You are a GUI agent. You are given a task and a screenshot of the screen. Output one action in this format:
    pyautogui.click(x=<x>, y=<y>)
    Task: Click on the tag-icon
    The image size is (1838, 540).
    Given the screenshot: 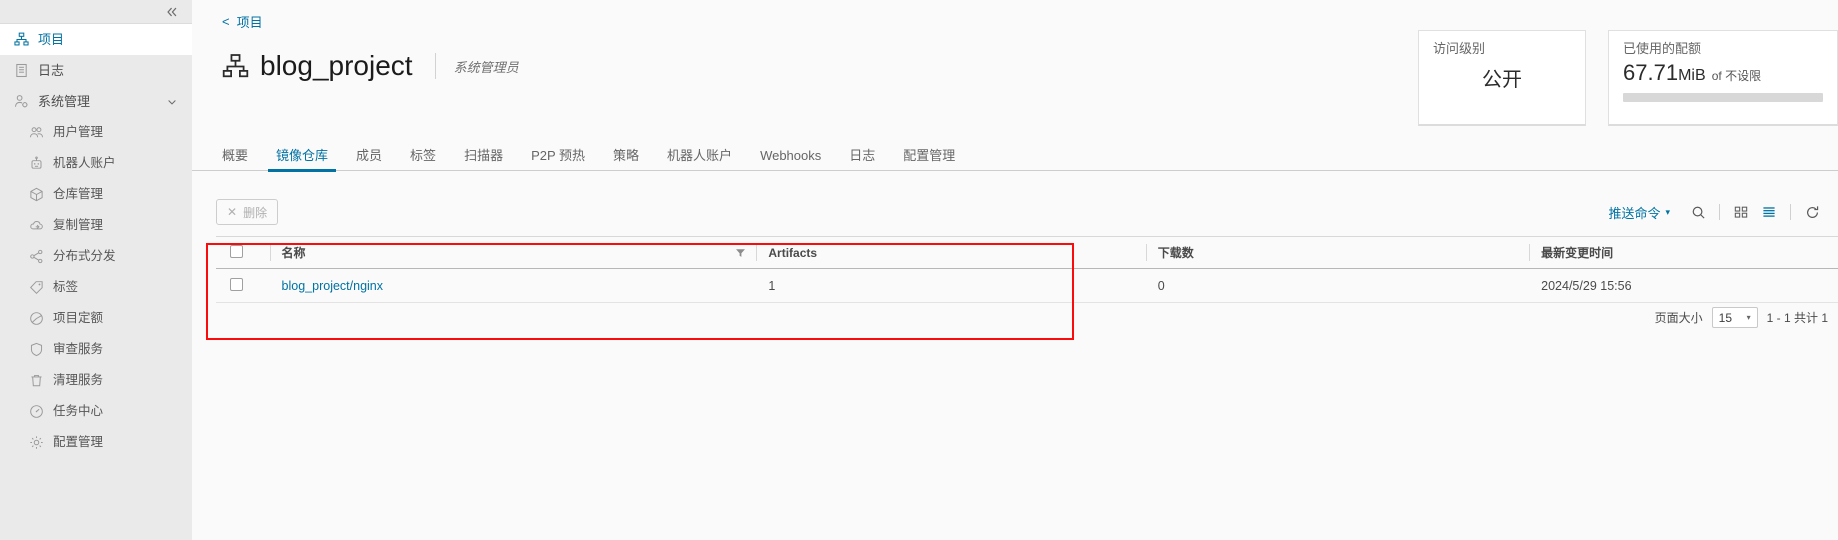 What is the action you would take?
    pyautogui.click(x=36, y=287)
    